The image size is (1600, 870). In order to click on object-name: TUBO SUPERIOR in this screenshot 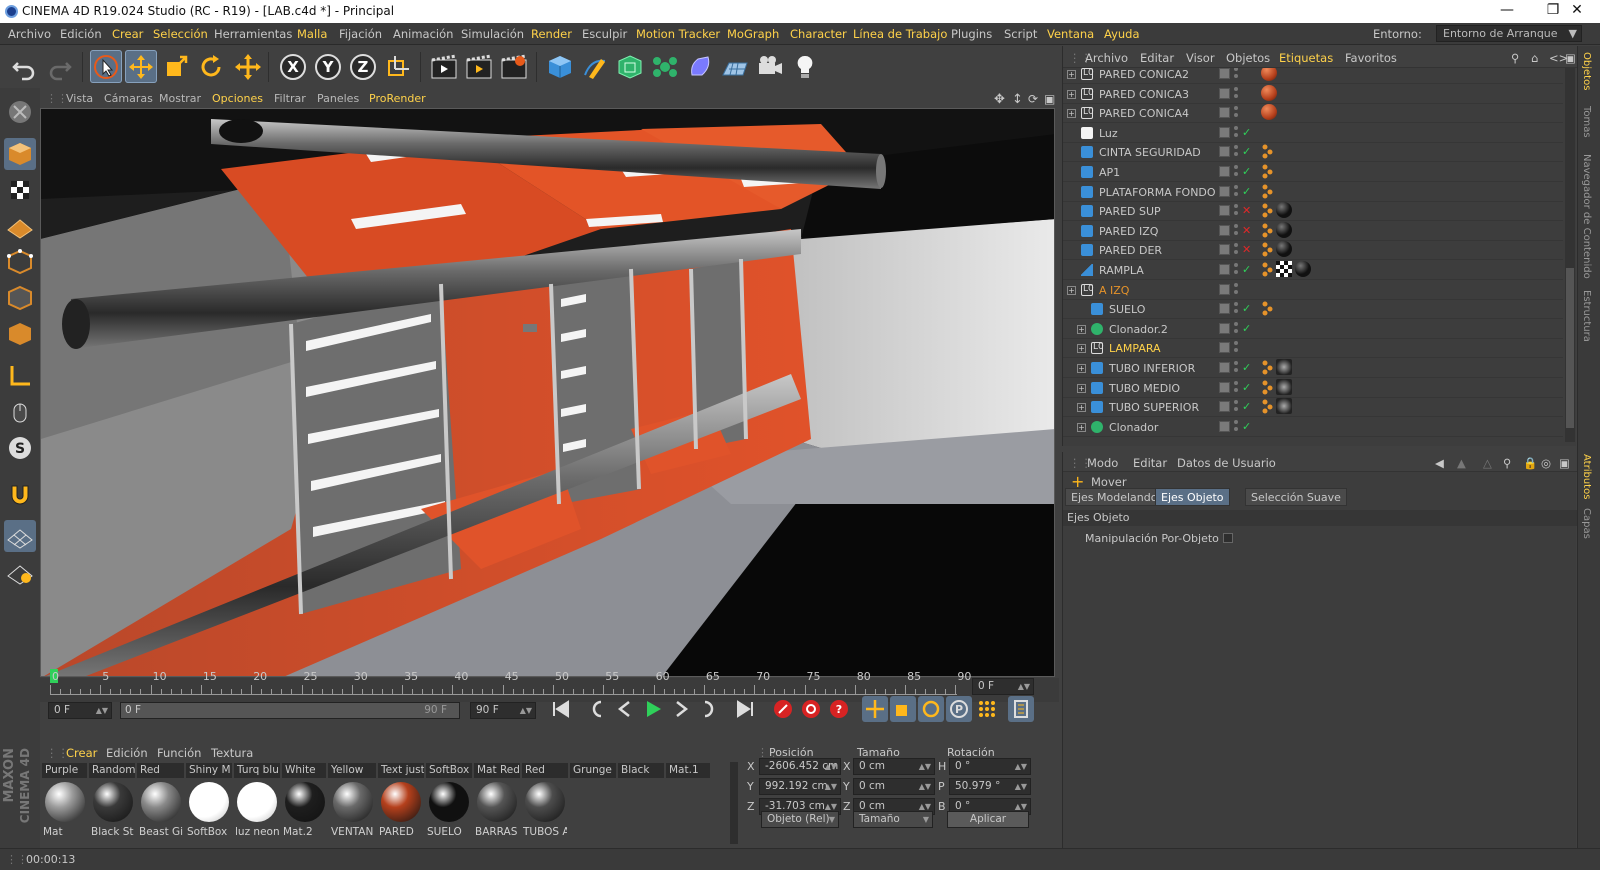, I will do `click(1154, 407)`.